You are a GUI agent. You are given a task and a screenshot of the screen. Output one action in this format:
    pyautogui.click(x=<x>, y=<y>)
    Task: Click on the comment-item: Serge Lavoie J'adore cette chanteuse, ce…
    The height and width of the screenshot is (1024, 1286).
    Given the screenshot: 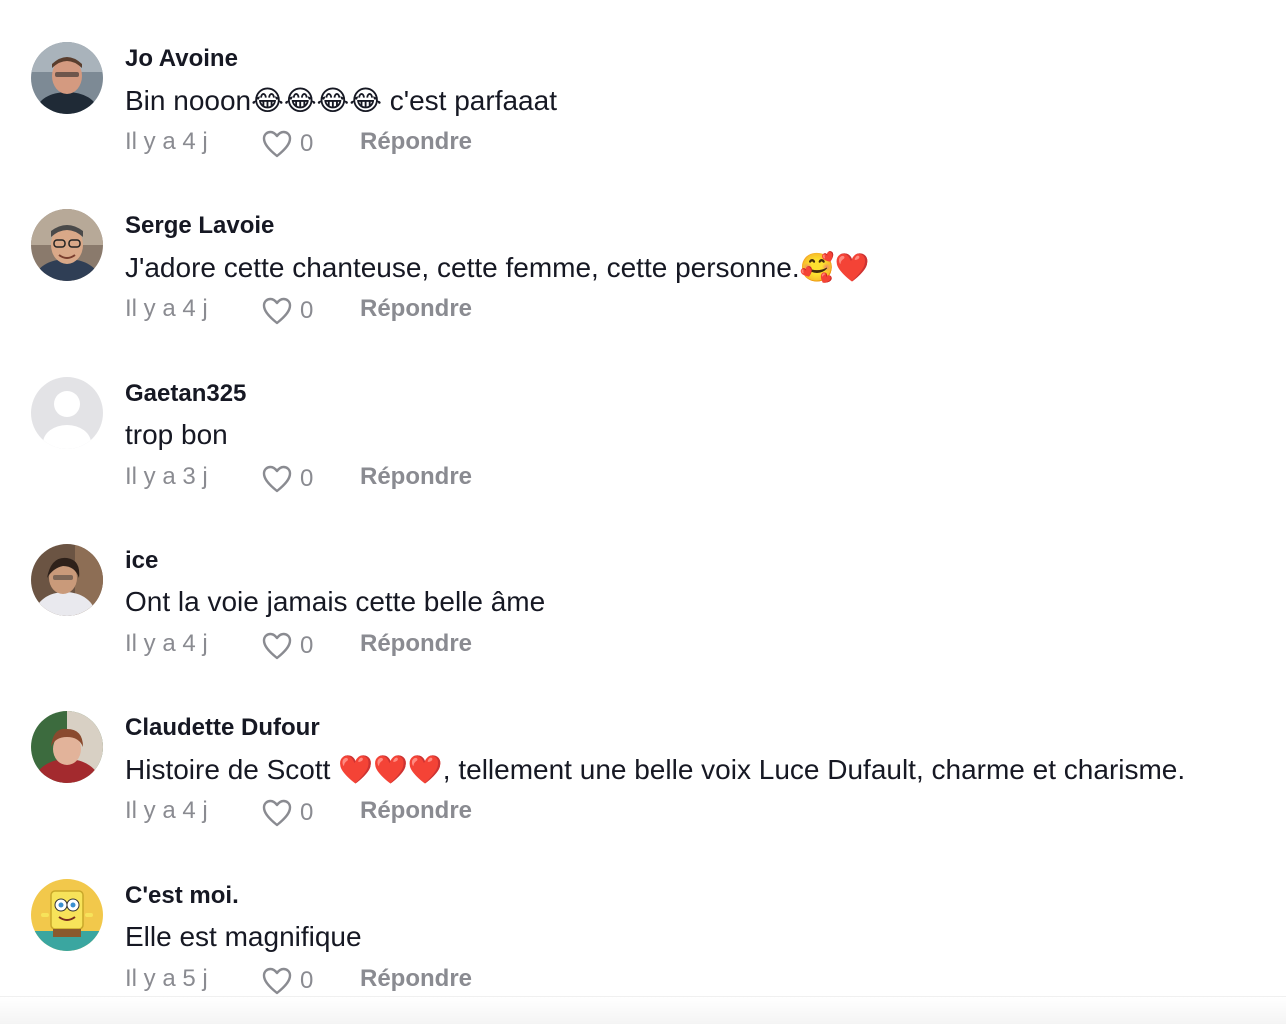 What is the action you would take?
    pyautogui.click(x=643, y=284)
    